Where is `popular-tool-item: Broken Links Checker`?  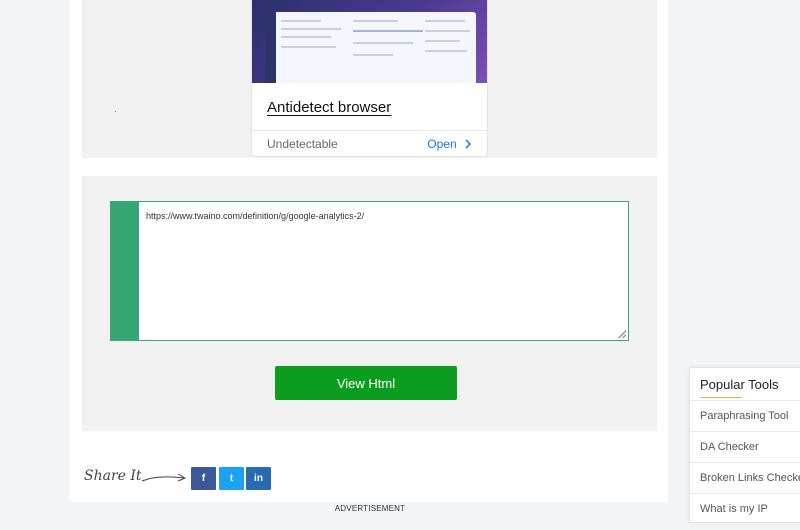
popular-tool-item: Broken Links Checker is located at coordinates (745, 477).